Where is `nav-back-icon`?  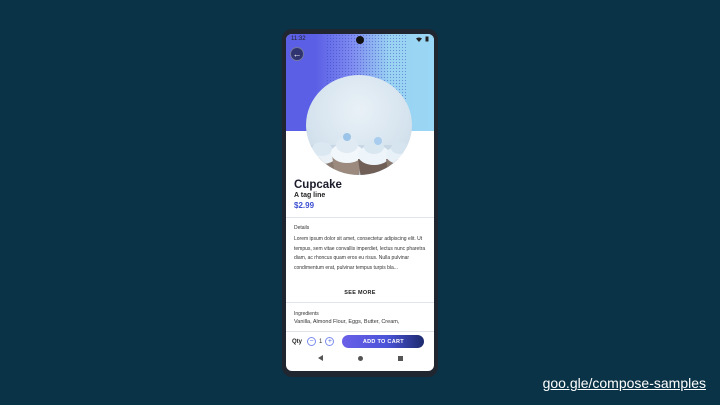 nav-back-icon is located at coordinates (320, 358).